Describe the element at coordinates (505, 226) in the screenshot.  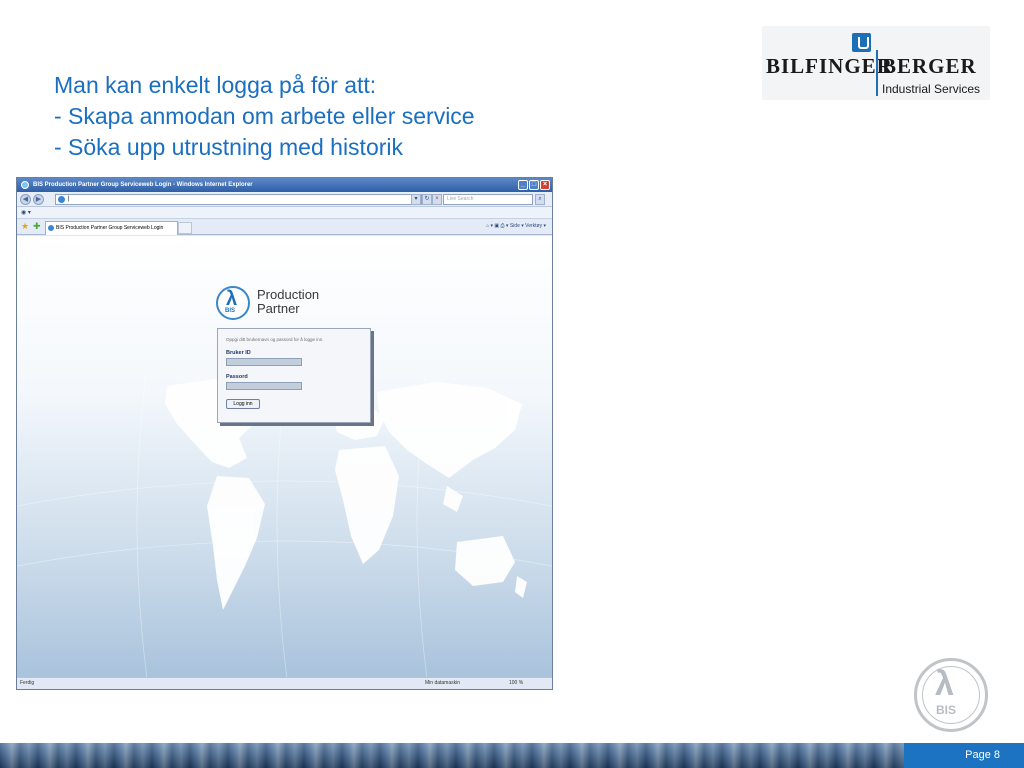
I see `print-icon: ⎙ ▾` at that location.